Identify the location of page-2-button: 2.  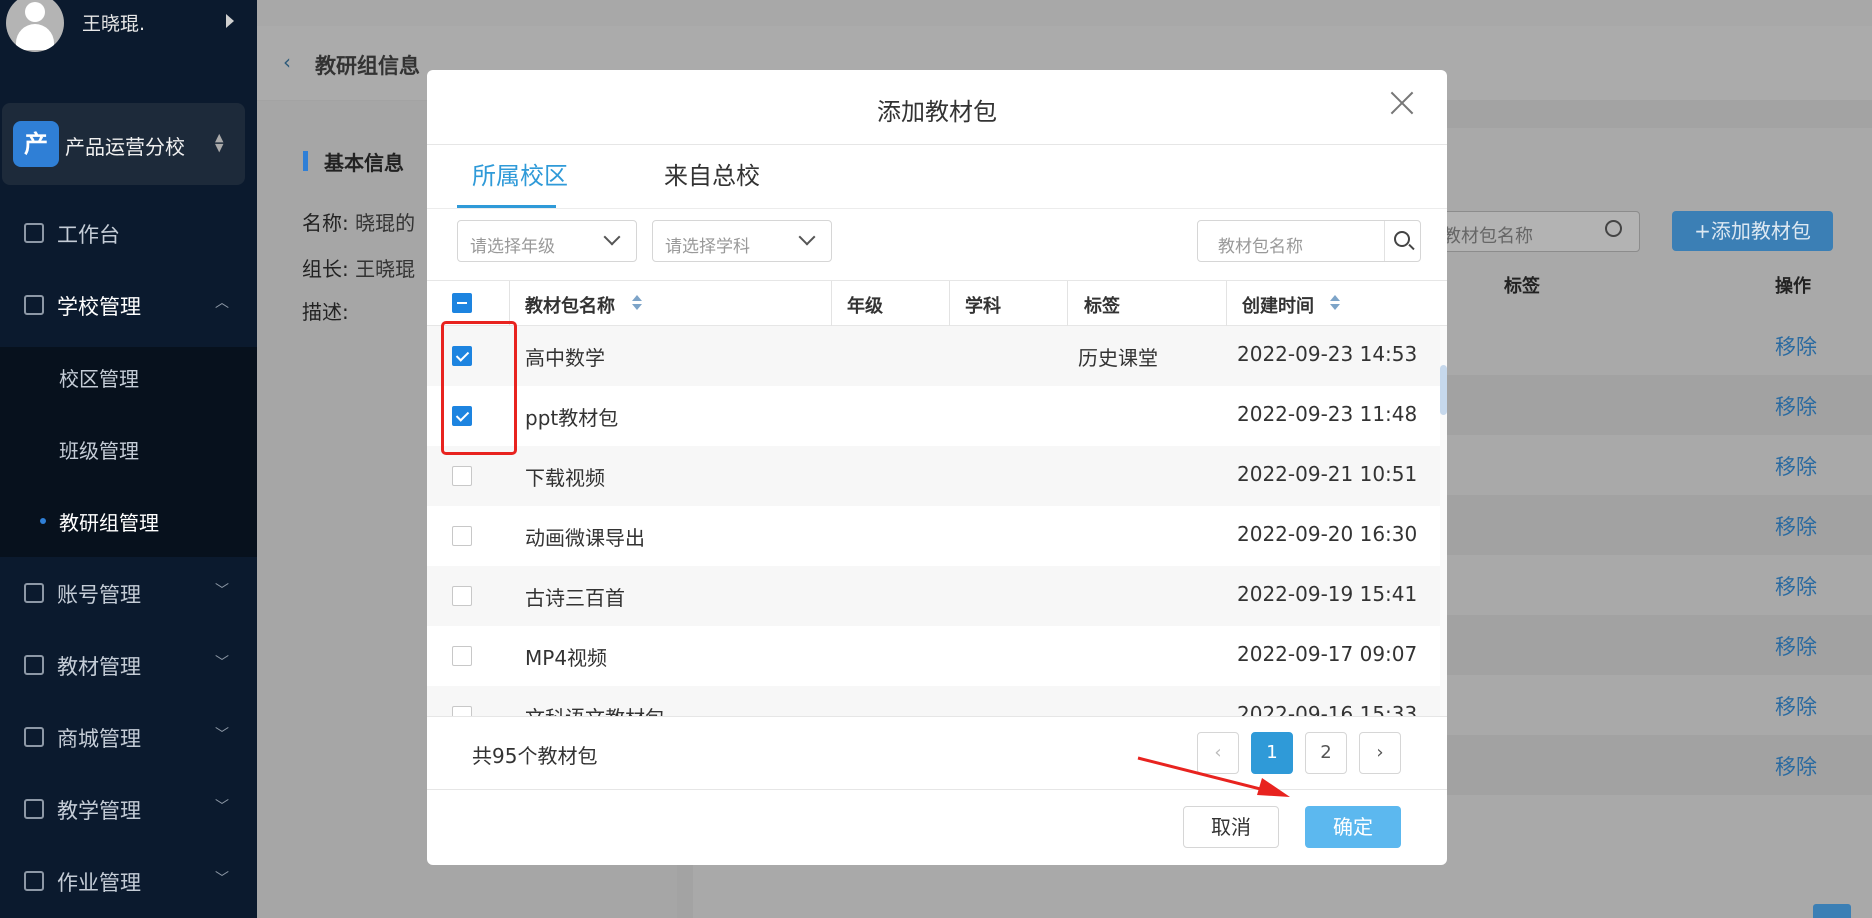
(1326, 753).